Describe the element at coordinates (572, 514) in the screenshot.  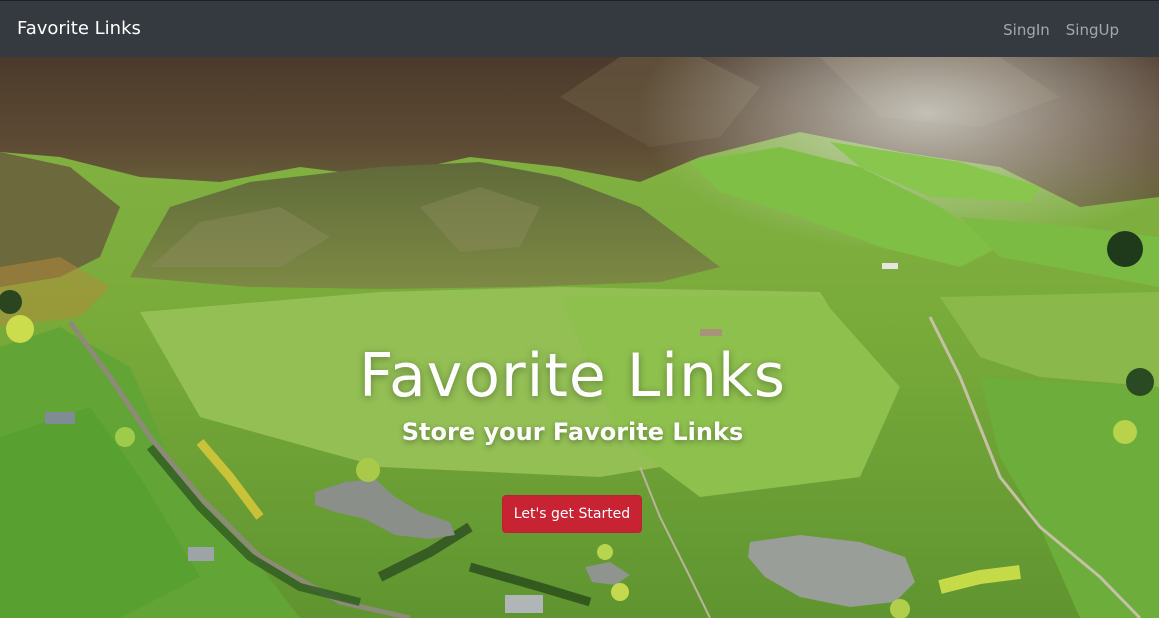
I see `get-started-button: Let's get Started` at that location.